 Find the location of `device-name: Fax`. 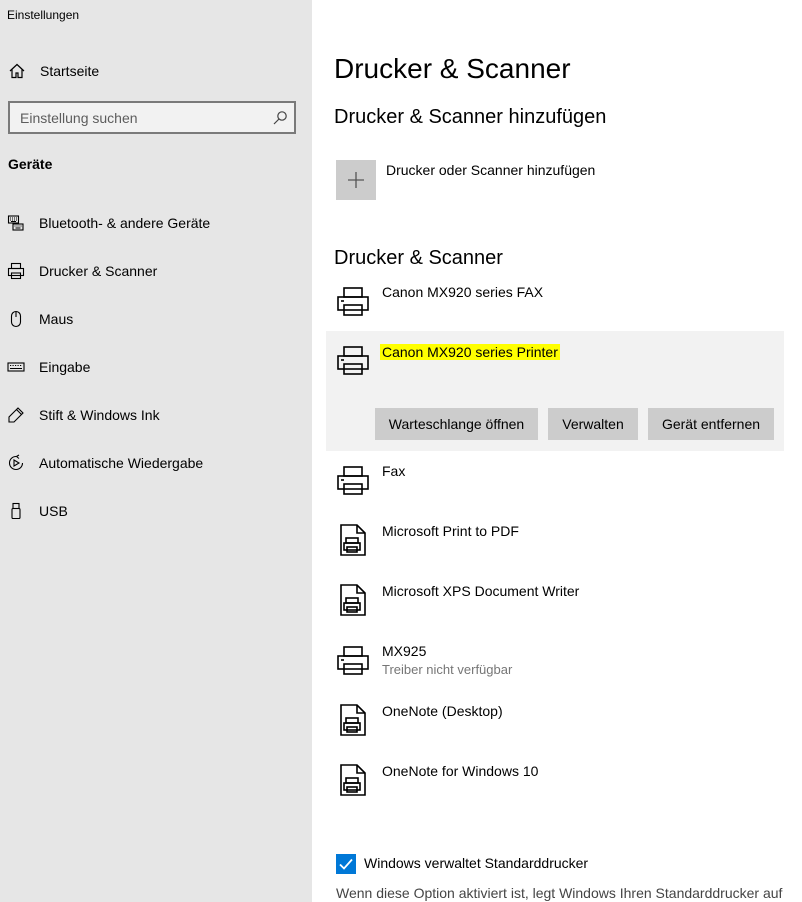

device-name: Fax is located at coordinates (394, 471).